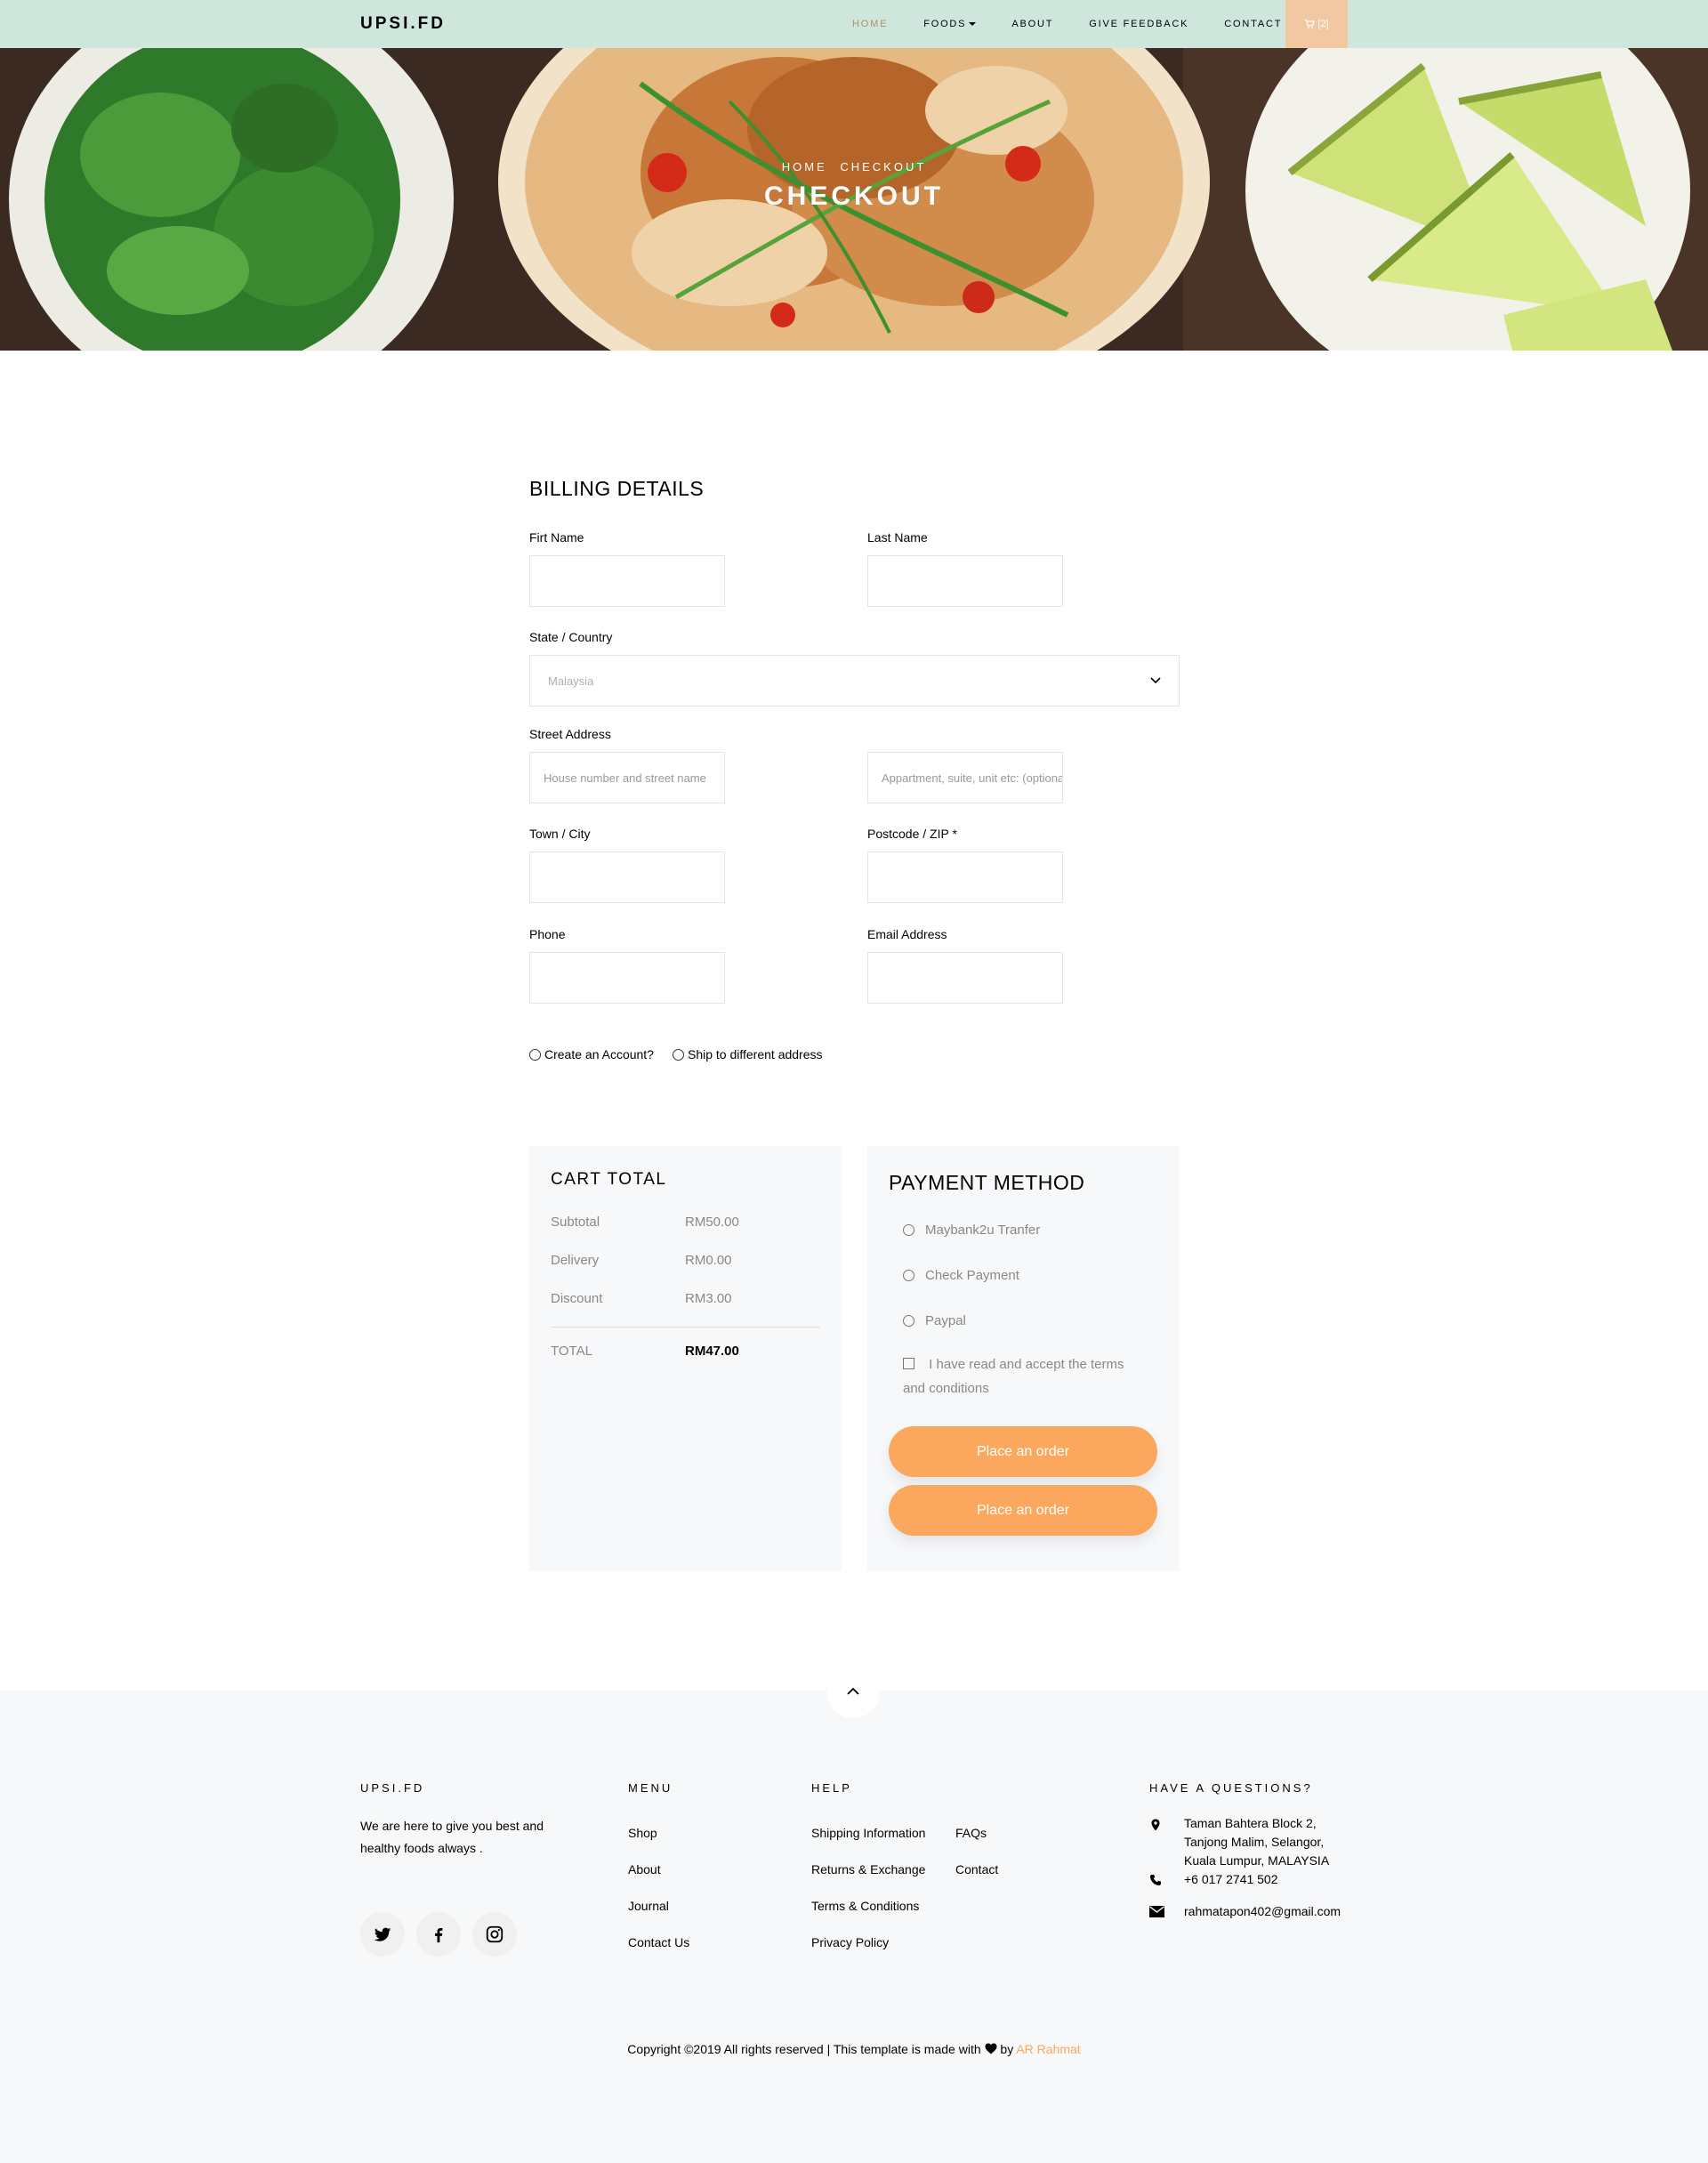  Describe the element at coordinates (708, 1260) in the screenshot. I see `delivery-value: RM0.00` at that location.